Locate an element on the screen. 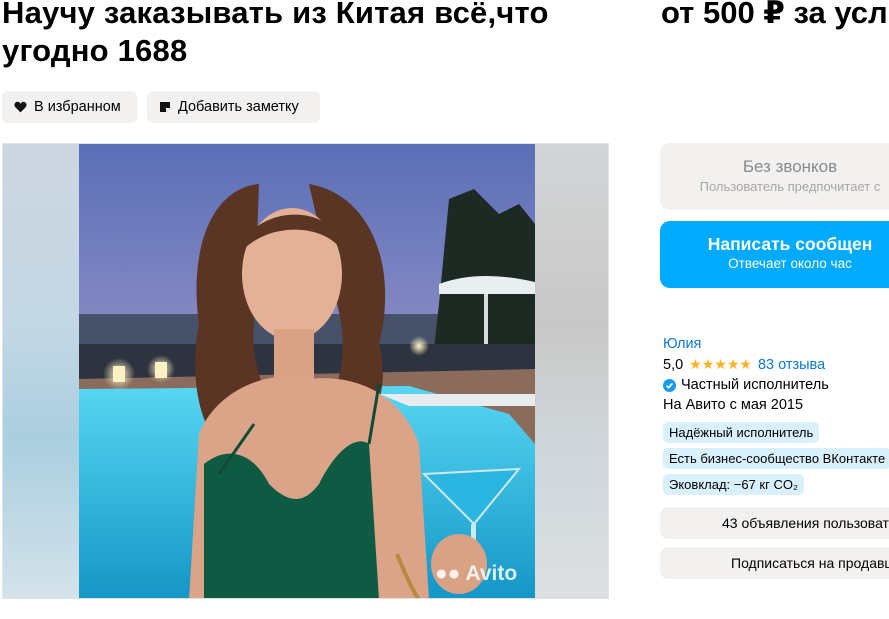  subscribe-button: Подписаться на продавц is located at coordinates (774, 563).